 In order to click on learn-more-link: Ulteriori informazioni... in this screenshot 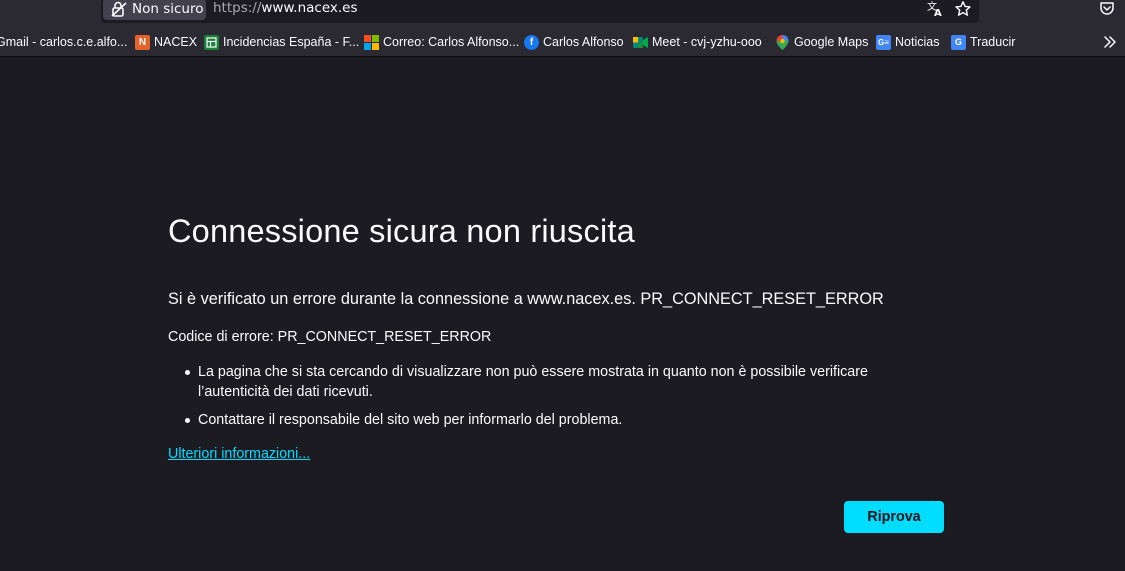, I will do `click(239, 454)`.